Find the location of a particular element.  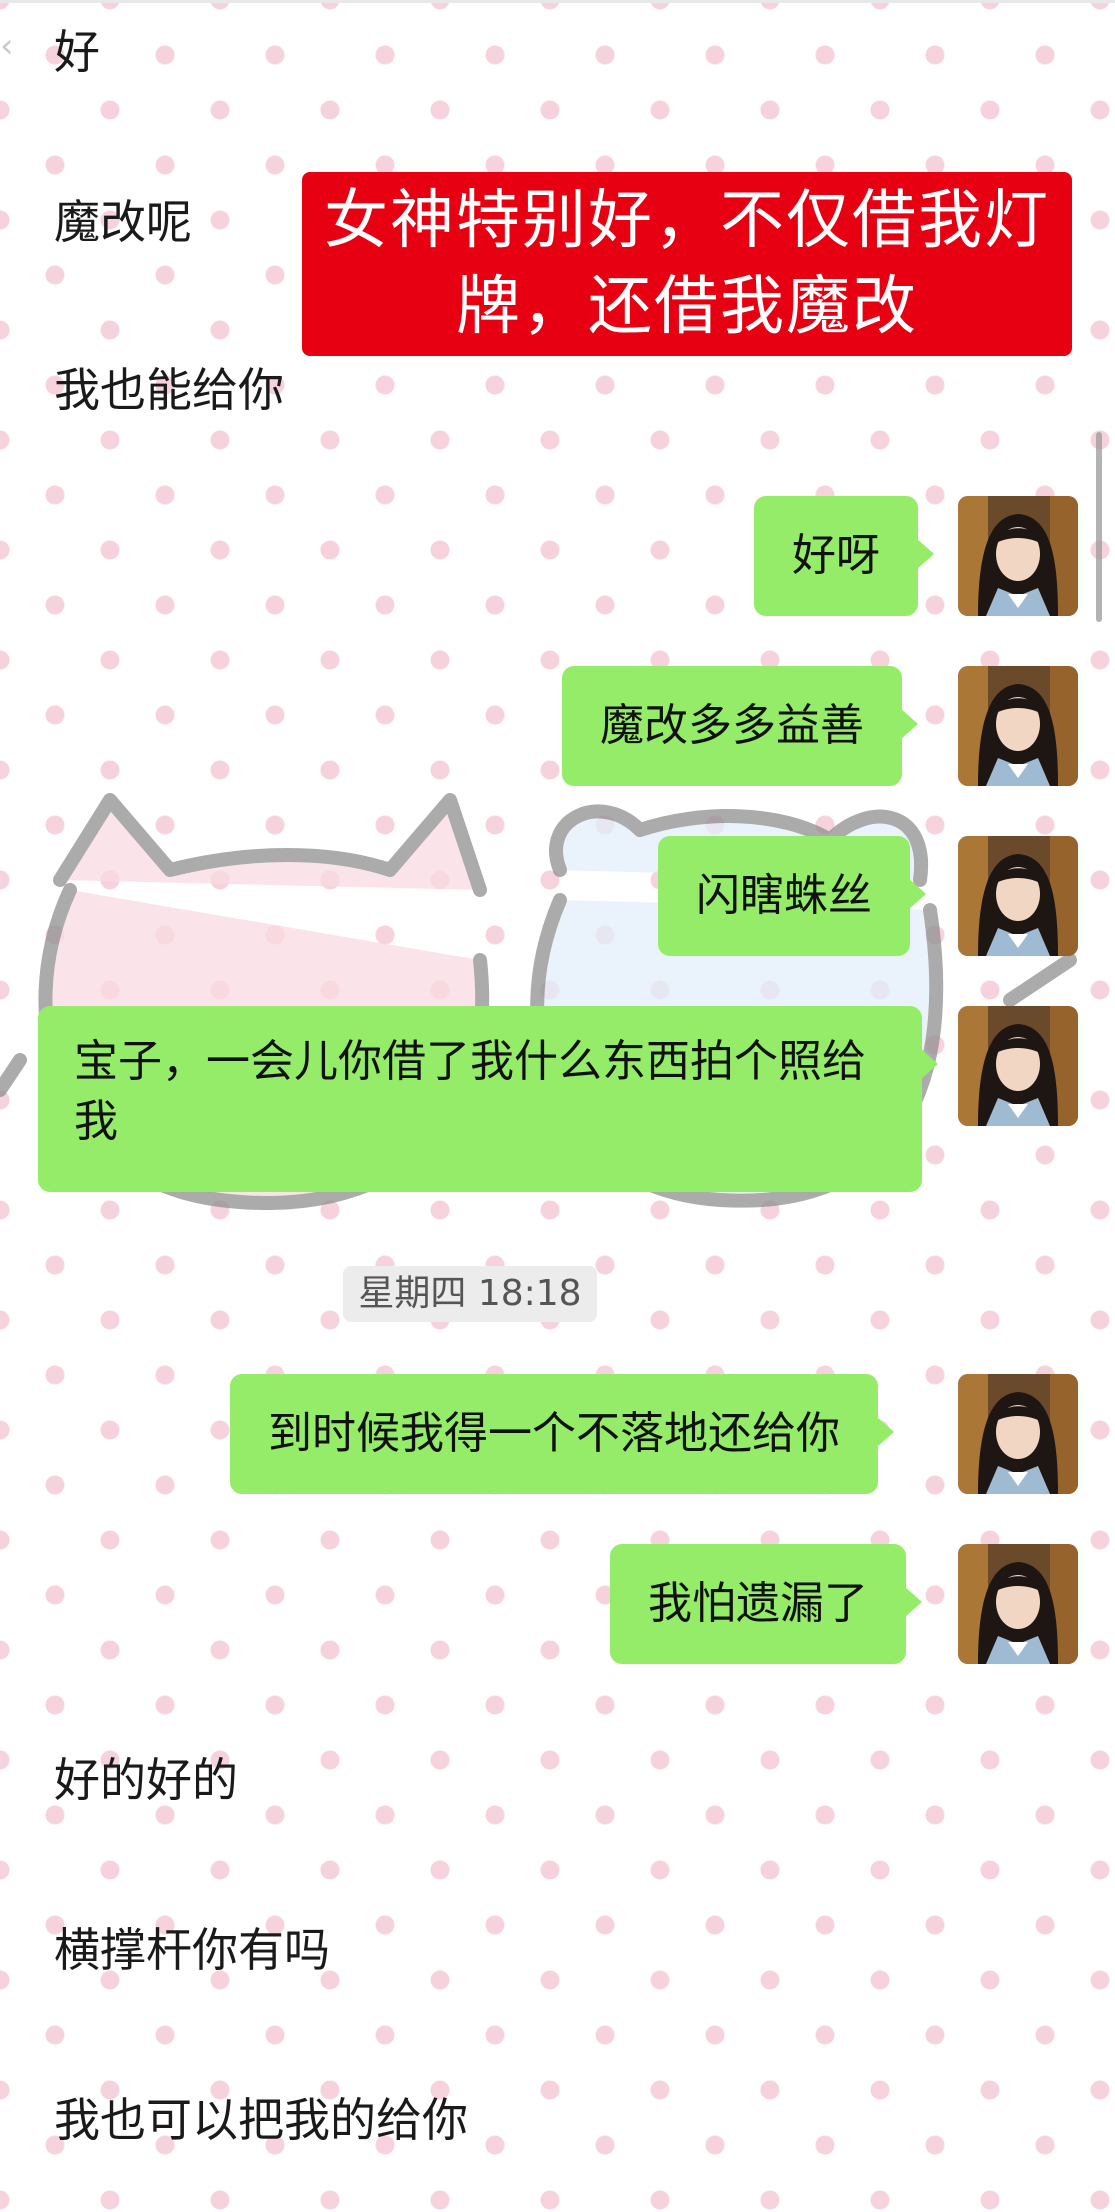

bubble-text: 闪瞎蛛丝 is located at coordinates (784, 895).